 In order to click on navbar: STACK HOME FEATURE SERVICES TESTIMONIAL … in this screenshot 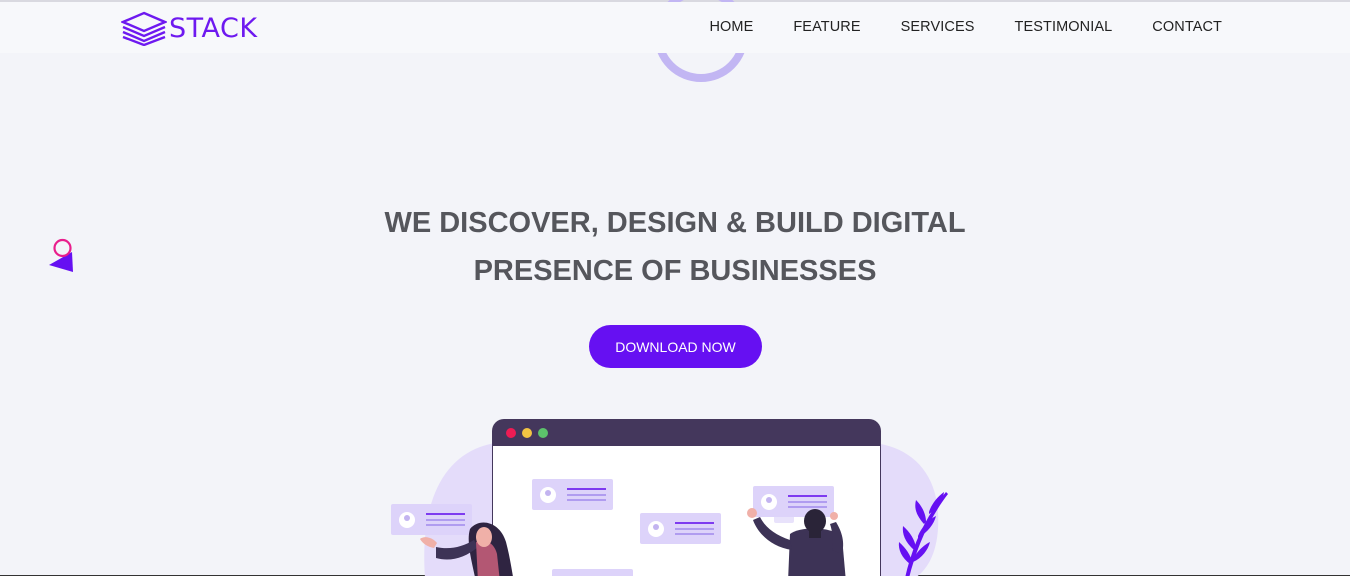, I will do `click(675, 27)`.